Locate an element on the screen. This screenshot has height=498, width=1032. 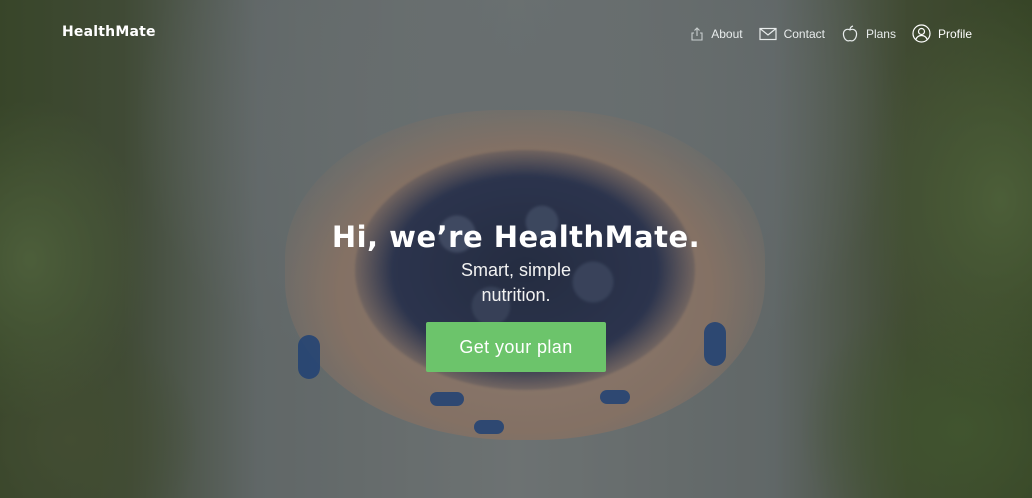
nav-item-label: Contact is located at coordinates (804, 33).